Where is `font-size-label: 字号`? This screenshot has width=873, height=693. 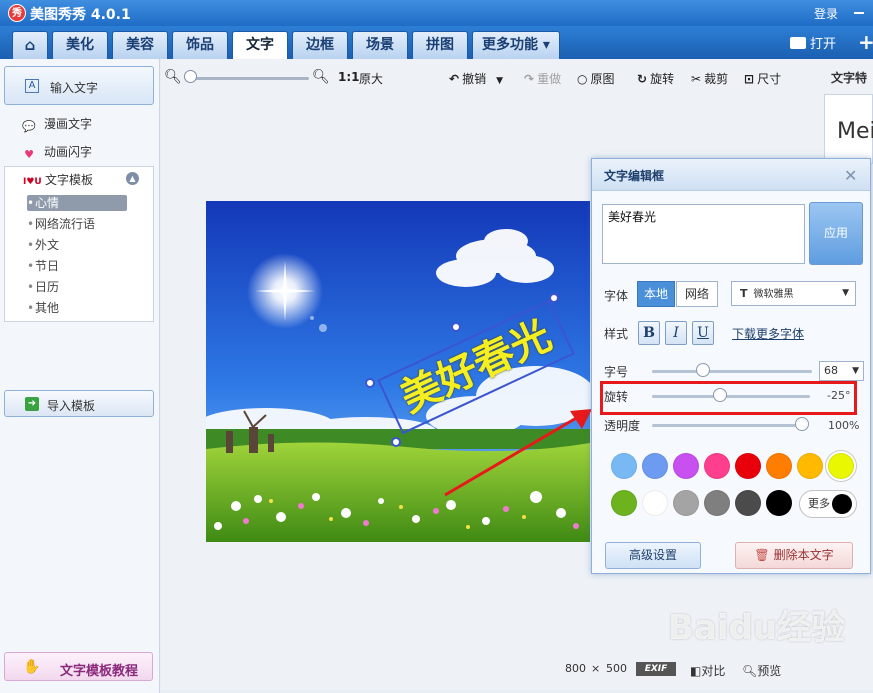 font-size-label: 字号 is located at coordinates (616, 372).